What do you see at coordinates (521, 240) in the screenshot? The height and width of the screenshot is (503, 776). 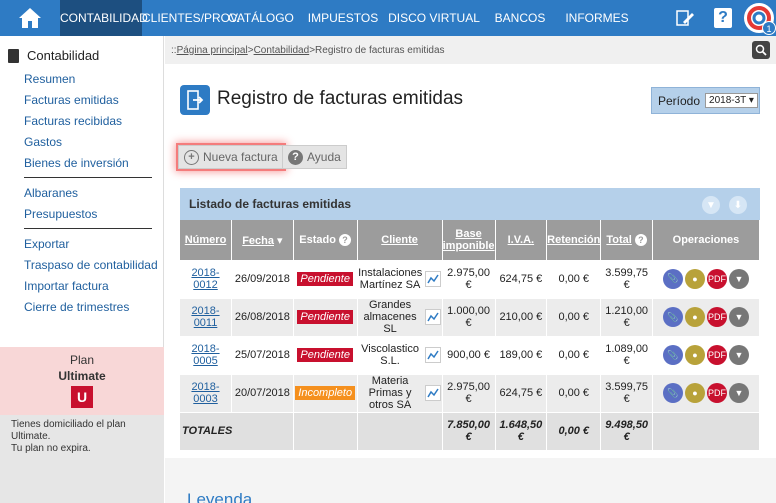 I see `col-iva: I.V.A.` at bounding box center [521, 240].